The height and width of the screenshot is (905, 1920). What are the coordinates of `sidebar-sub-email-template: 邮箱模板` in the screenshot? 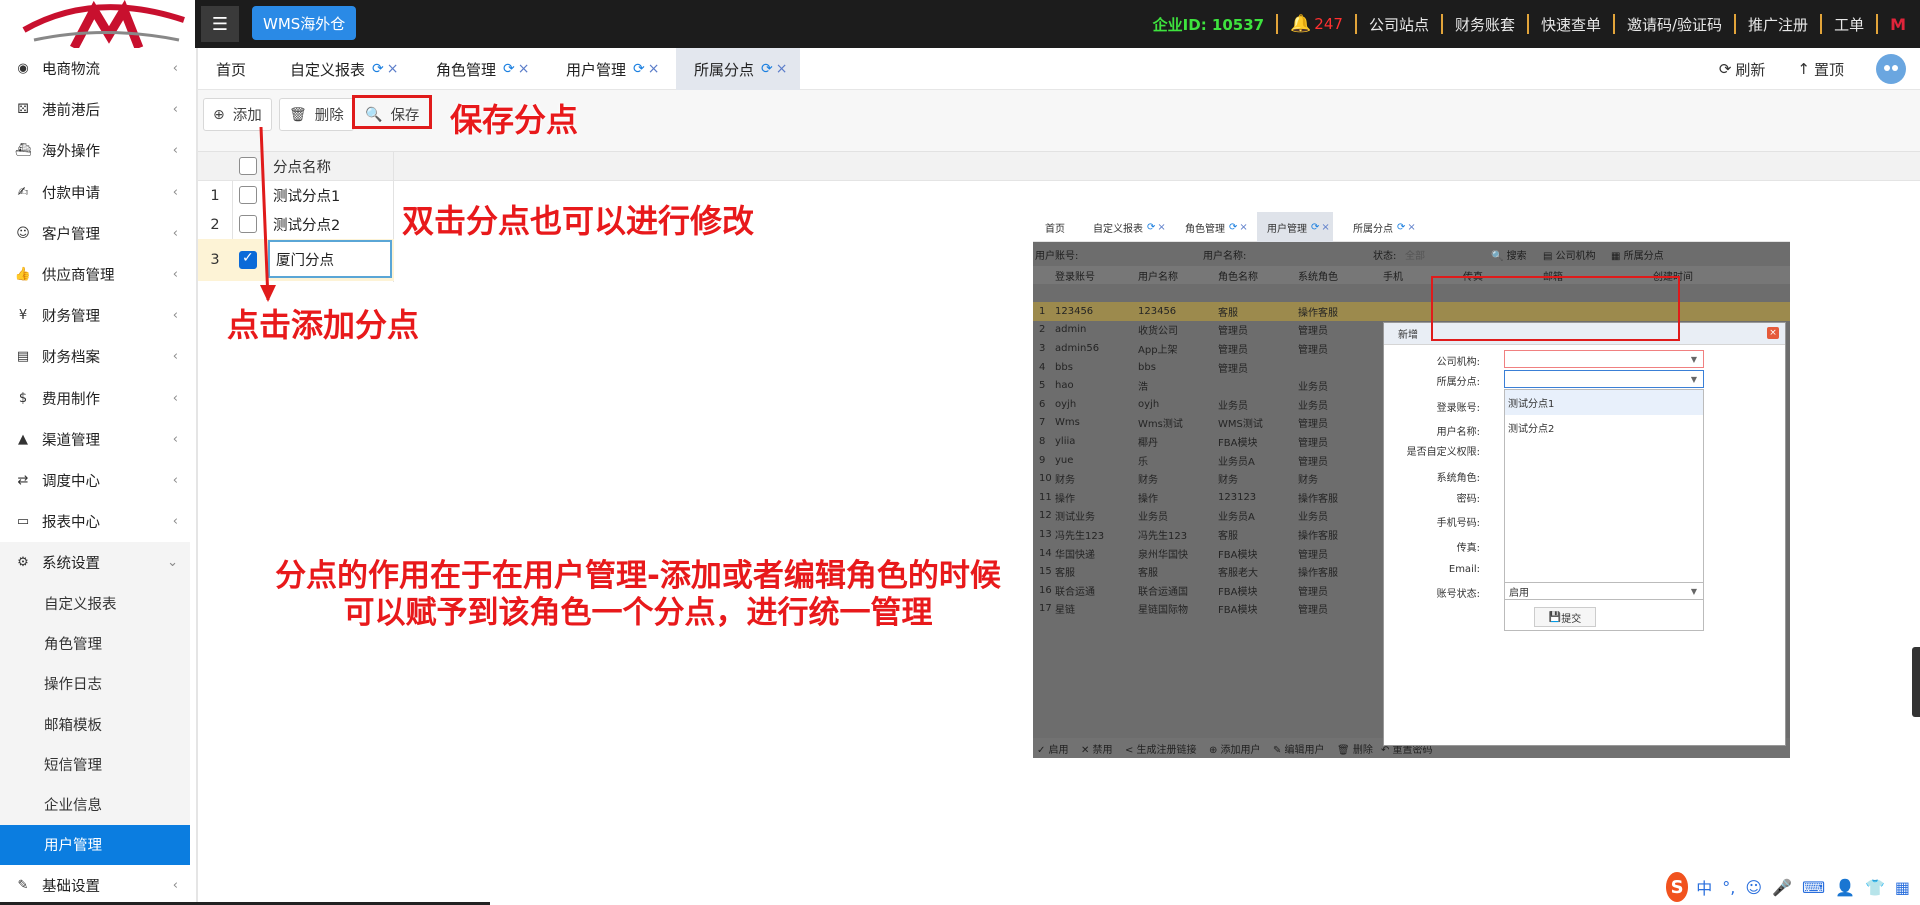 It's located at (95, 724).